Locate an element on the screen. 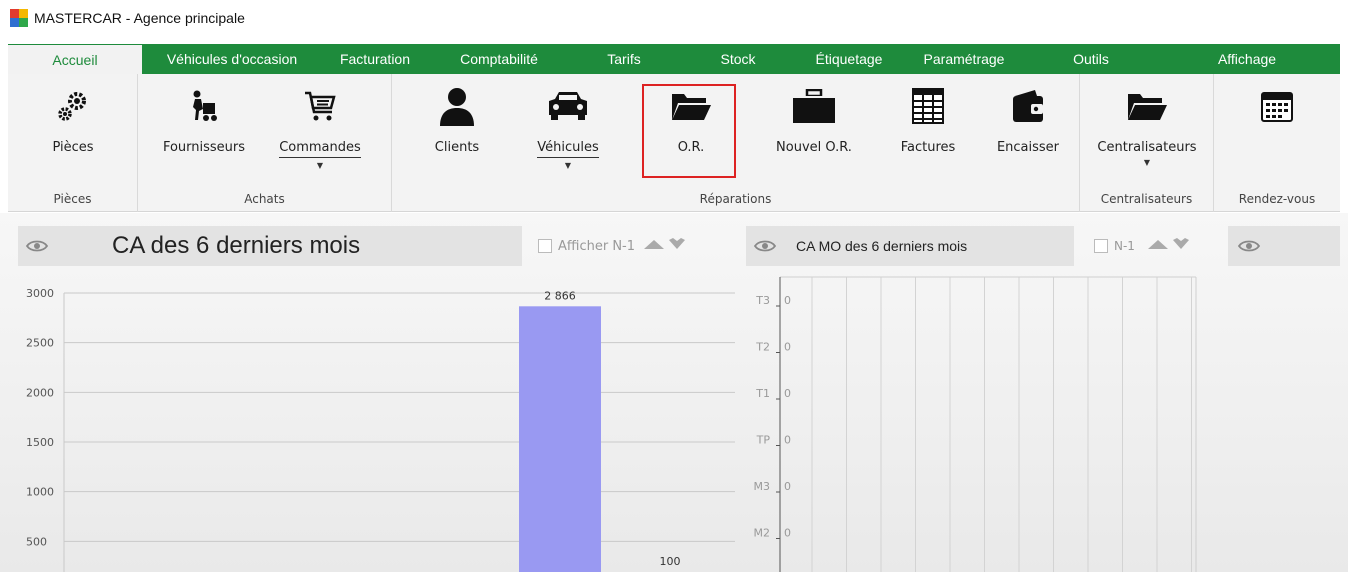  fournisseurs-button: Fournisseurs is located at coordinates (204, 130).